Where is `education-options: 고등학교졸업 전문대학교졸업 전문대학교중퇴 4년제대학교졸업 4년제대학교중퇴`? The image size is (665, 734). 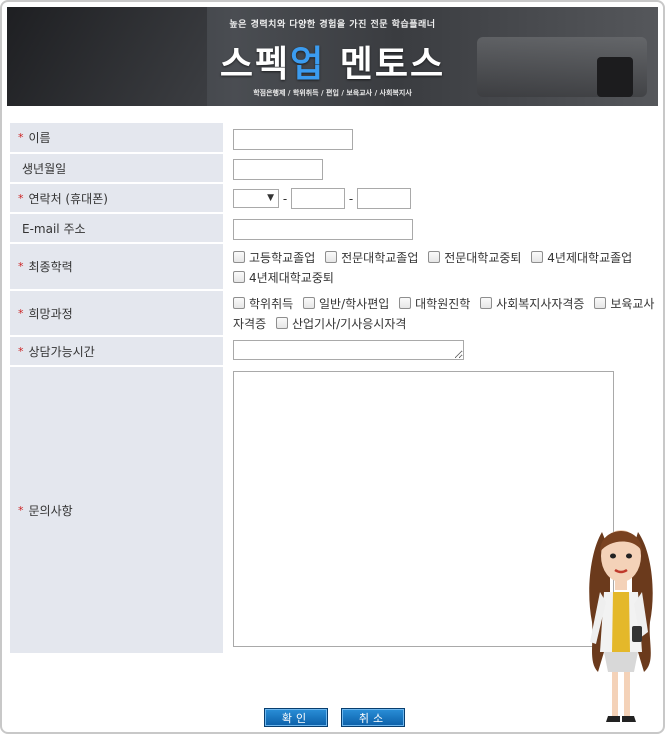
education-options: 고등학교졸업 전문대학교졸업 전문대학교중퇴 4년제대학교졸업 4년제대학교중퇴 is located at coordinates (445, 268).